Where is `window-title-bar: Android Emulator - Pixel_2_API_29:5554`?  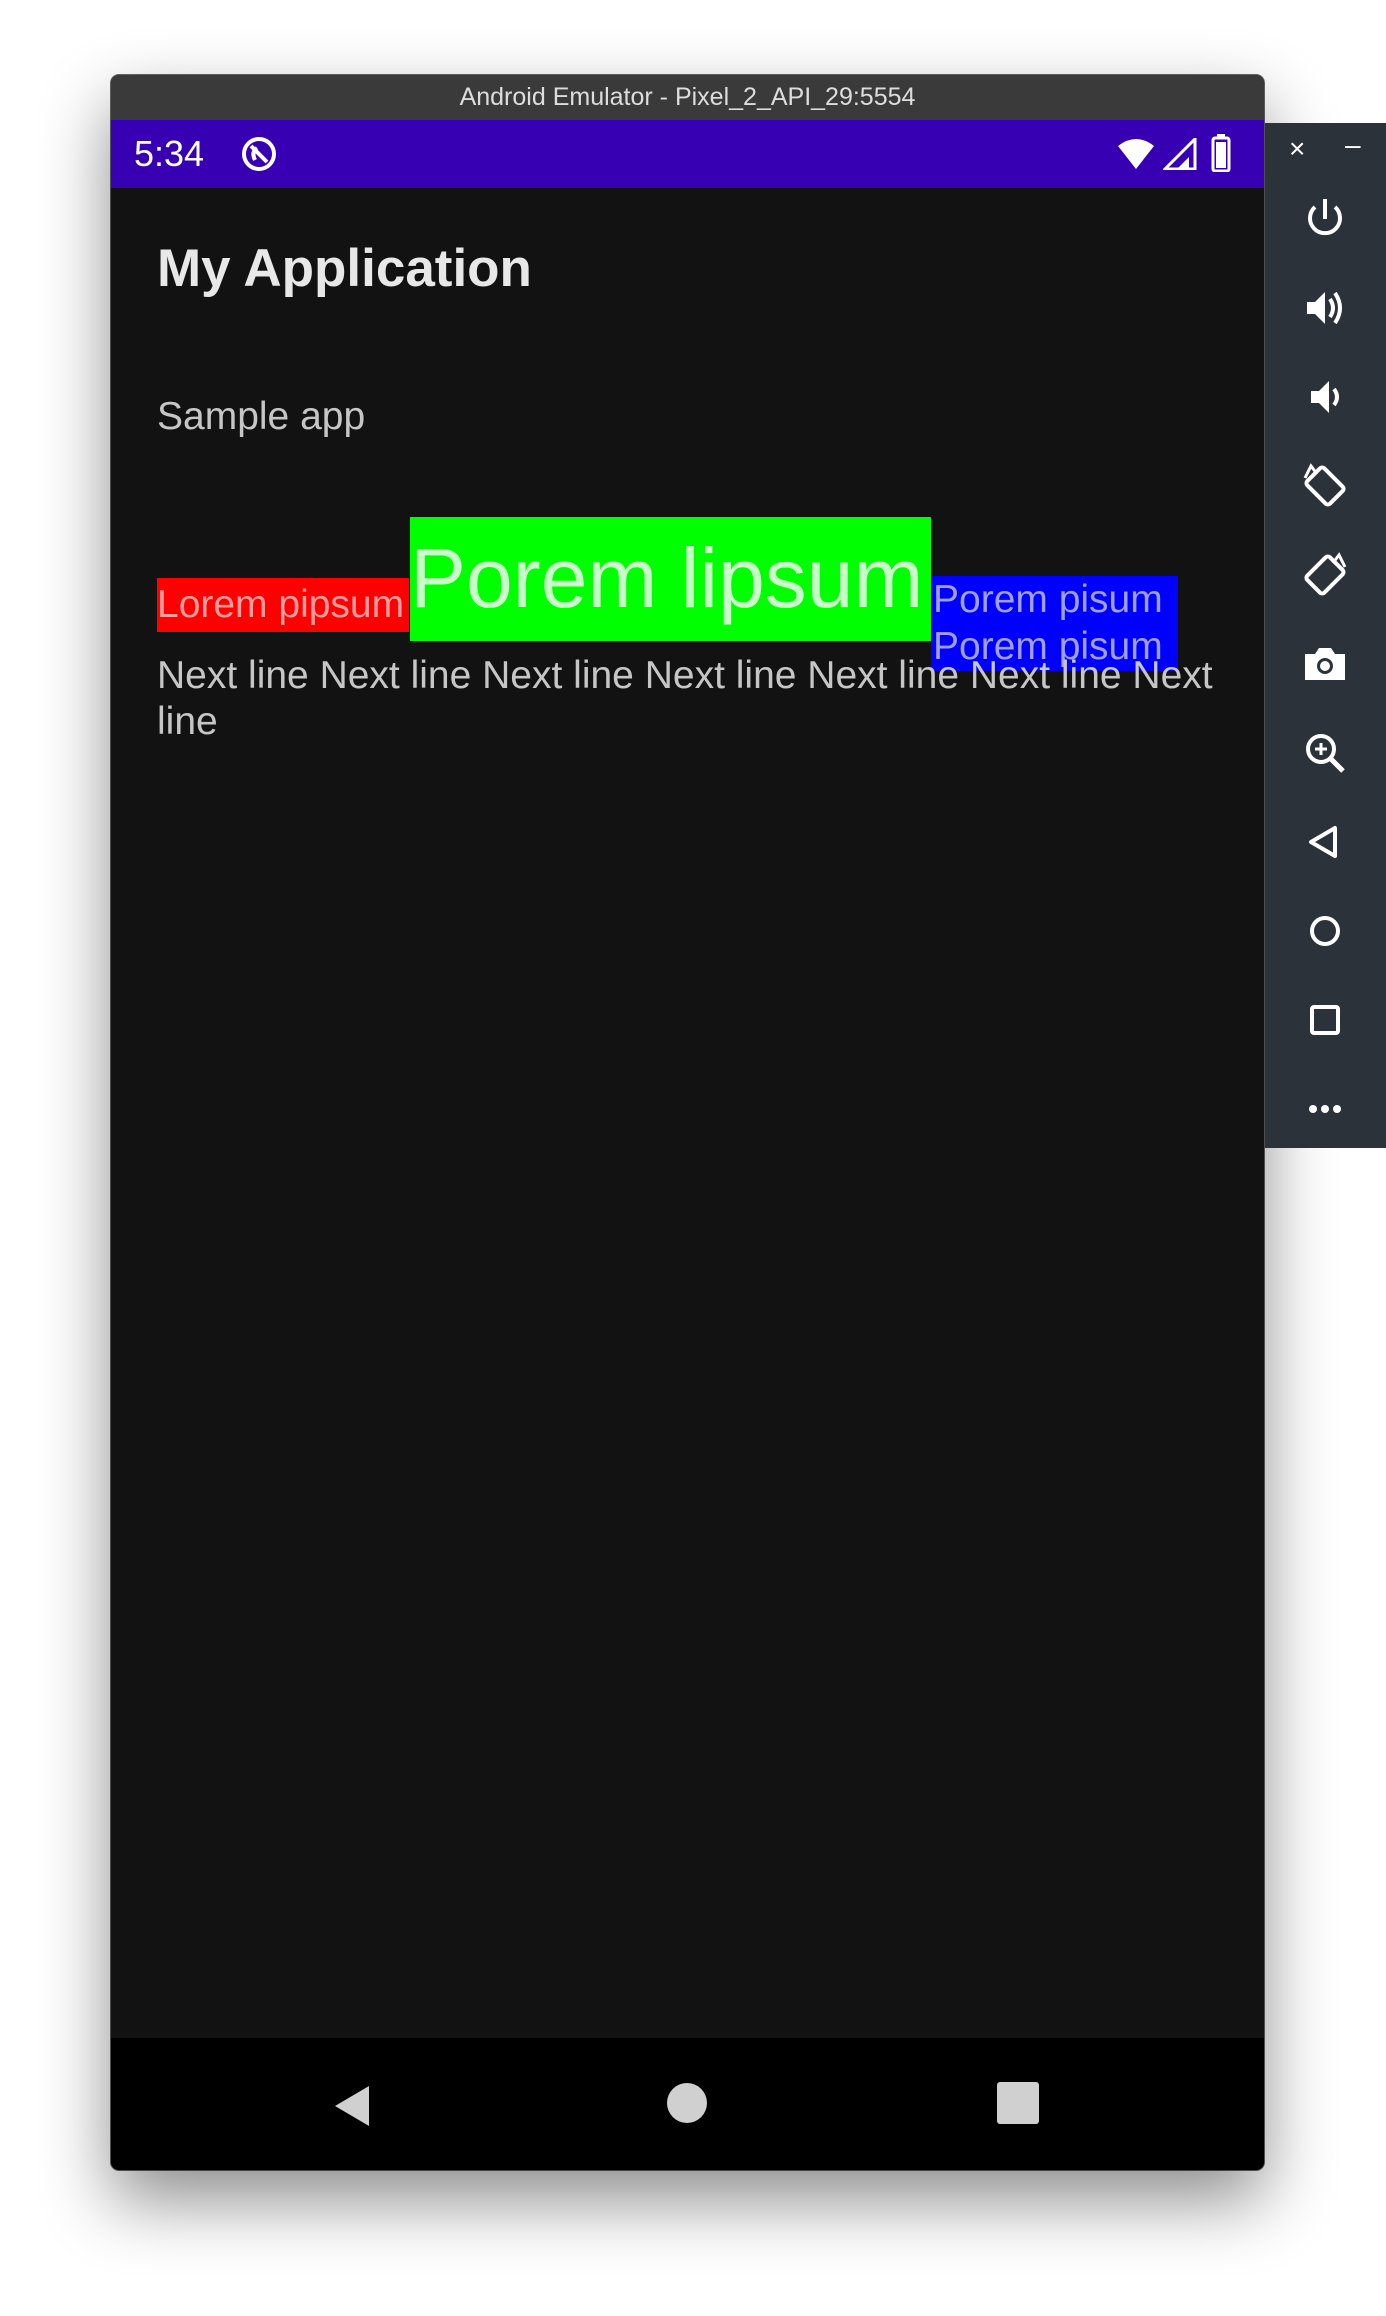 window-title-bar: Android Emulator - Pixel_2_API_29:5554 is located at coordinates (687, 98).